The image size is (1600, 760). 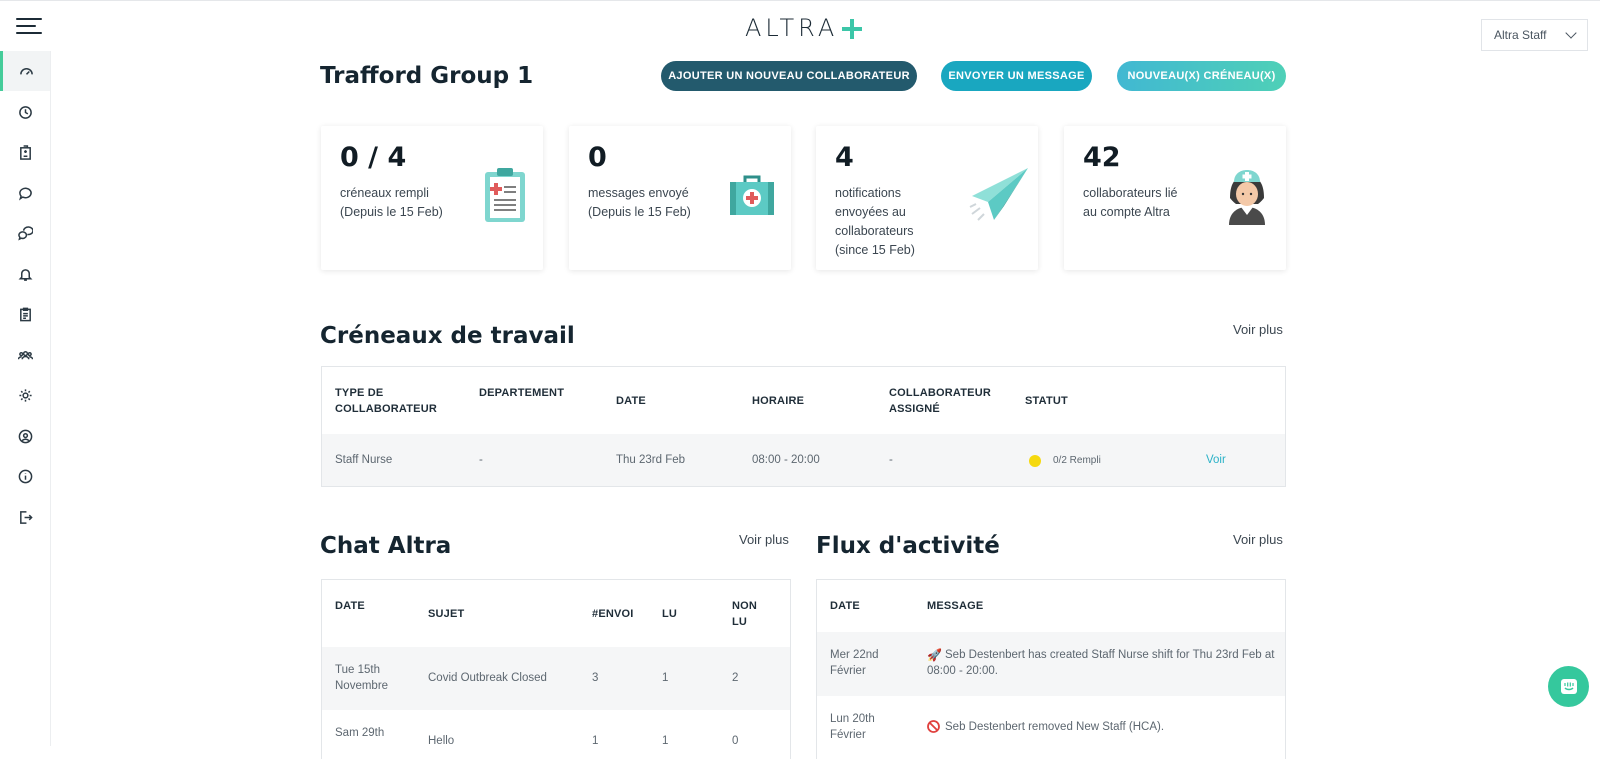 What do you see at coordinates (670, 614) in the screenshot?
I see `column-header: Lu` at bounding box center [670, 614].